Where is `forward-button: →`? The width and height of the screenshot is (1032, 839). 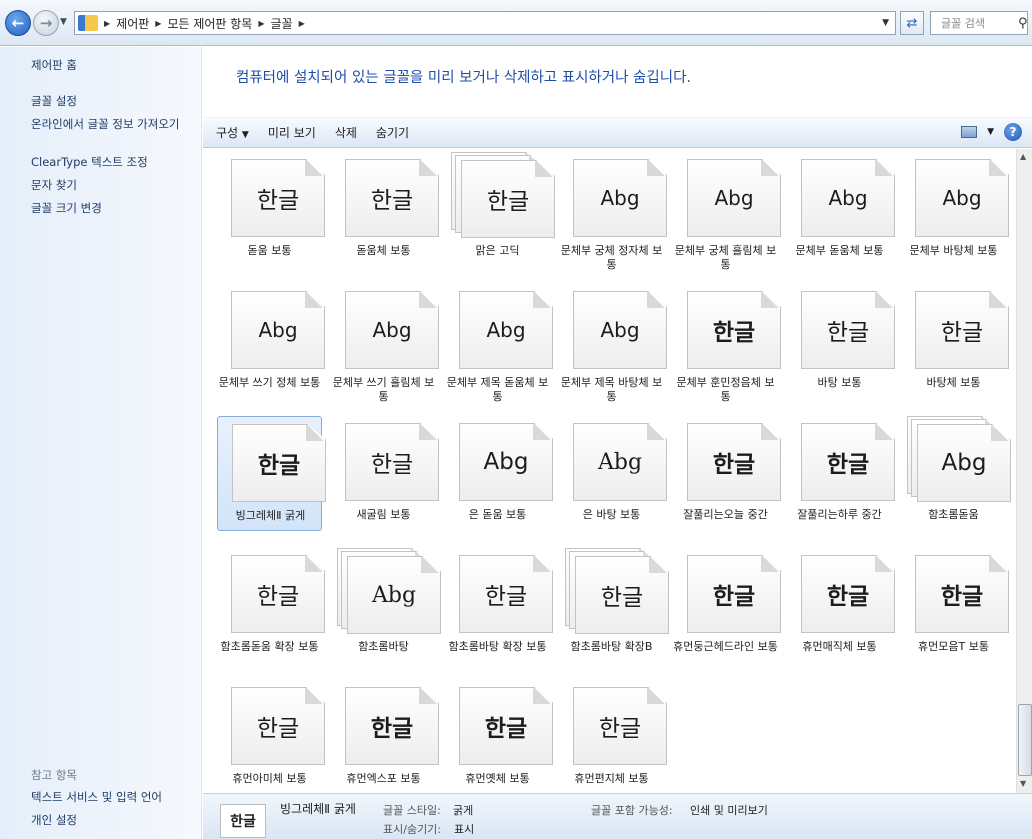
forward-button: → is located at coordinates (46, 23).